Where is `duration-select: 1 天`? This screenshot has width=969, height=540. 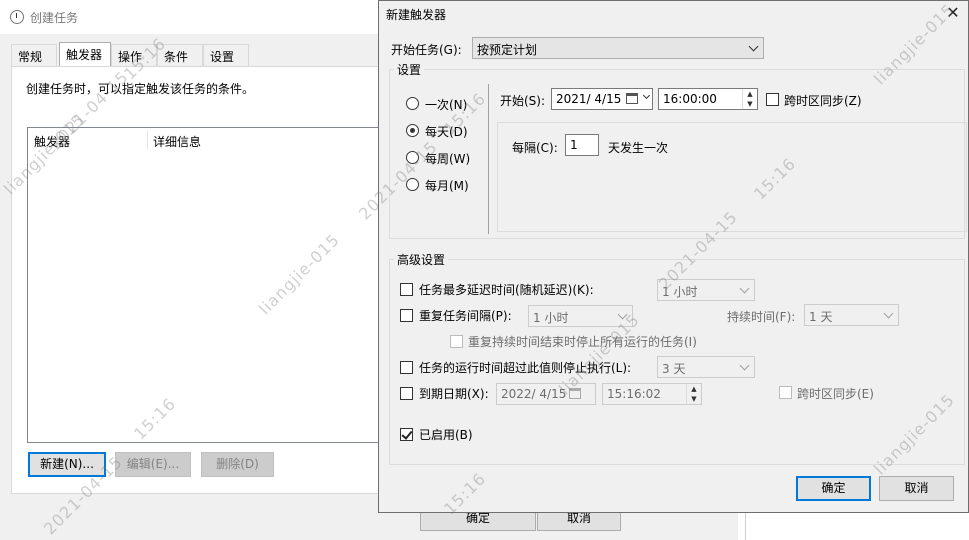 duration-select: 1 天 is located at coordinates (851, 315).